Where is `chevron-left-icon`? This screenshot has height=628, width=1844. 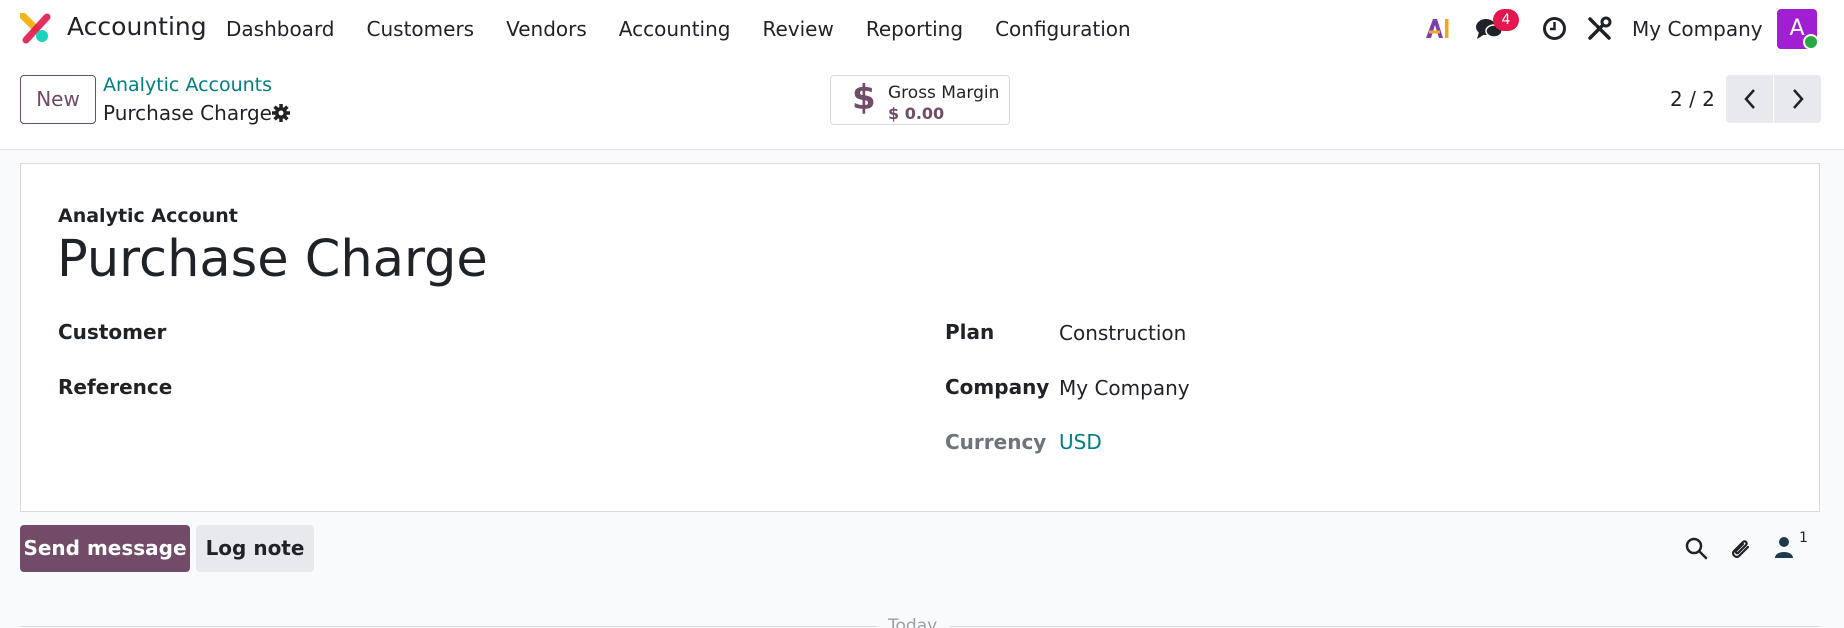 chevron-left-icon is located at coordinates (1749, 99).